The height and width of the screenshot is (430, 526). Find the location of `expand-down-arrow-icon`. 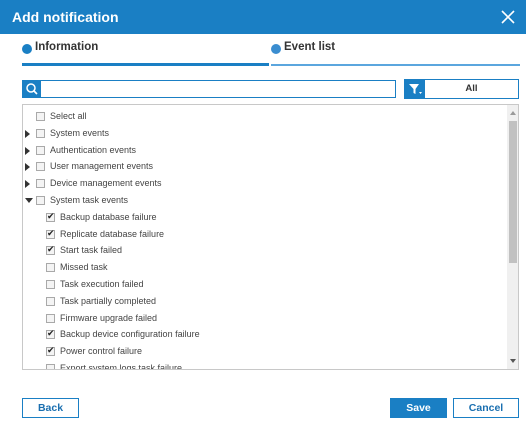

expand-down-arrow-icon is located at coordinates (29, 200).